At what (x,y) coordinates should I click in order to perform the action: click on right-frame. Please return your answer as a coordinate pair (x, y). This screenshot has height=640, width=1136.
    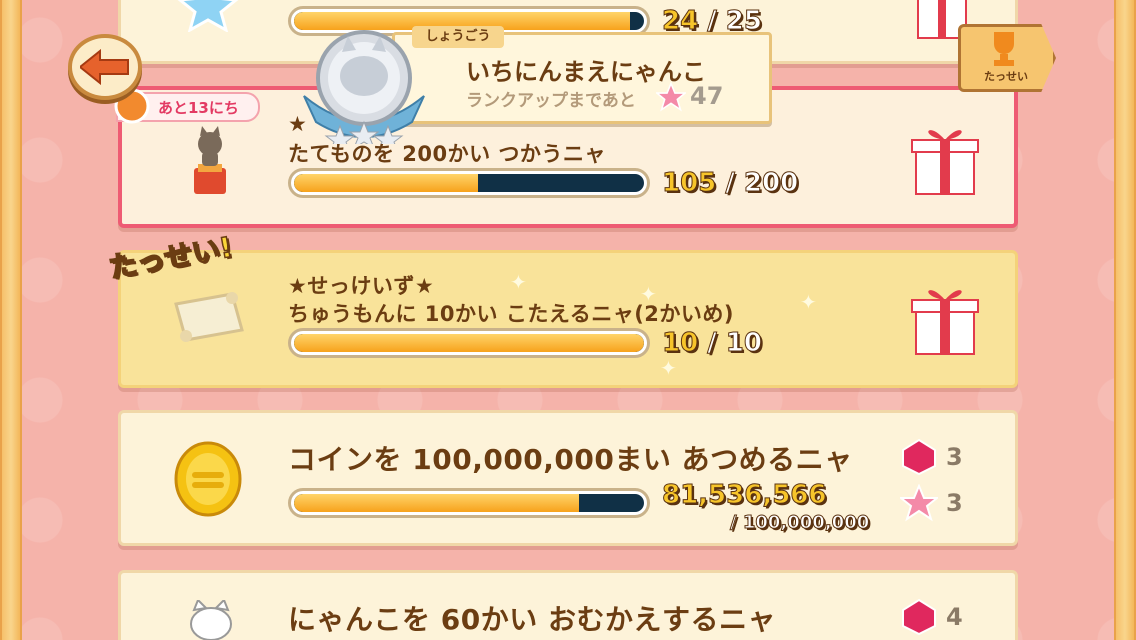
    Looking at the image, I should click on (1125, 320).